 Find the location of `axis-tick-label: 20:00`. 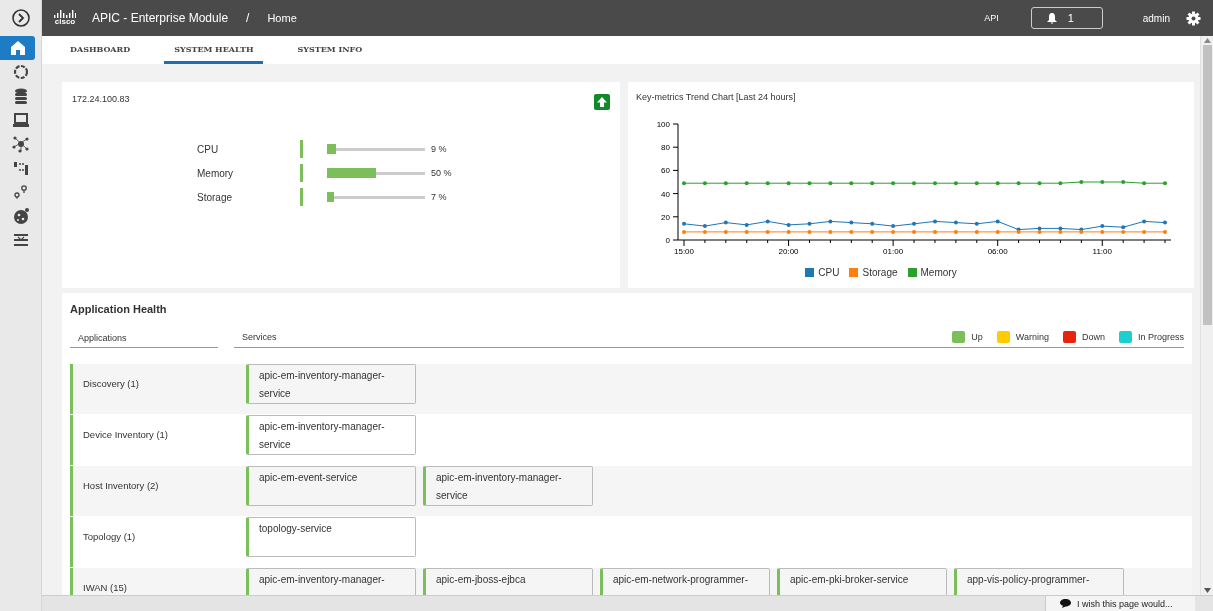

axis-tick-label: 20:00 is located at coordinates (788, 251).